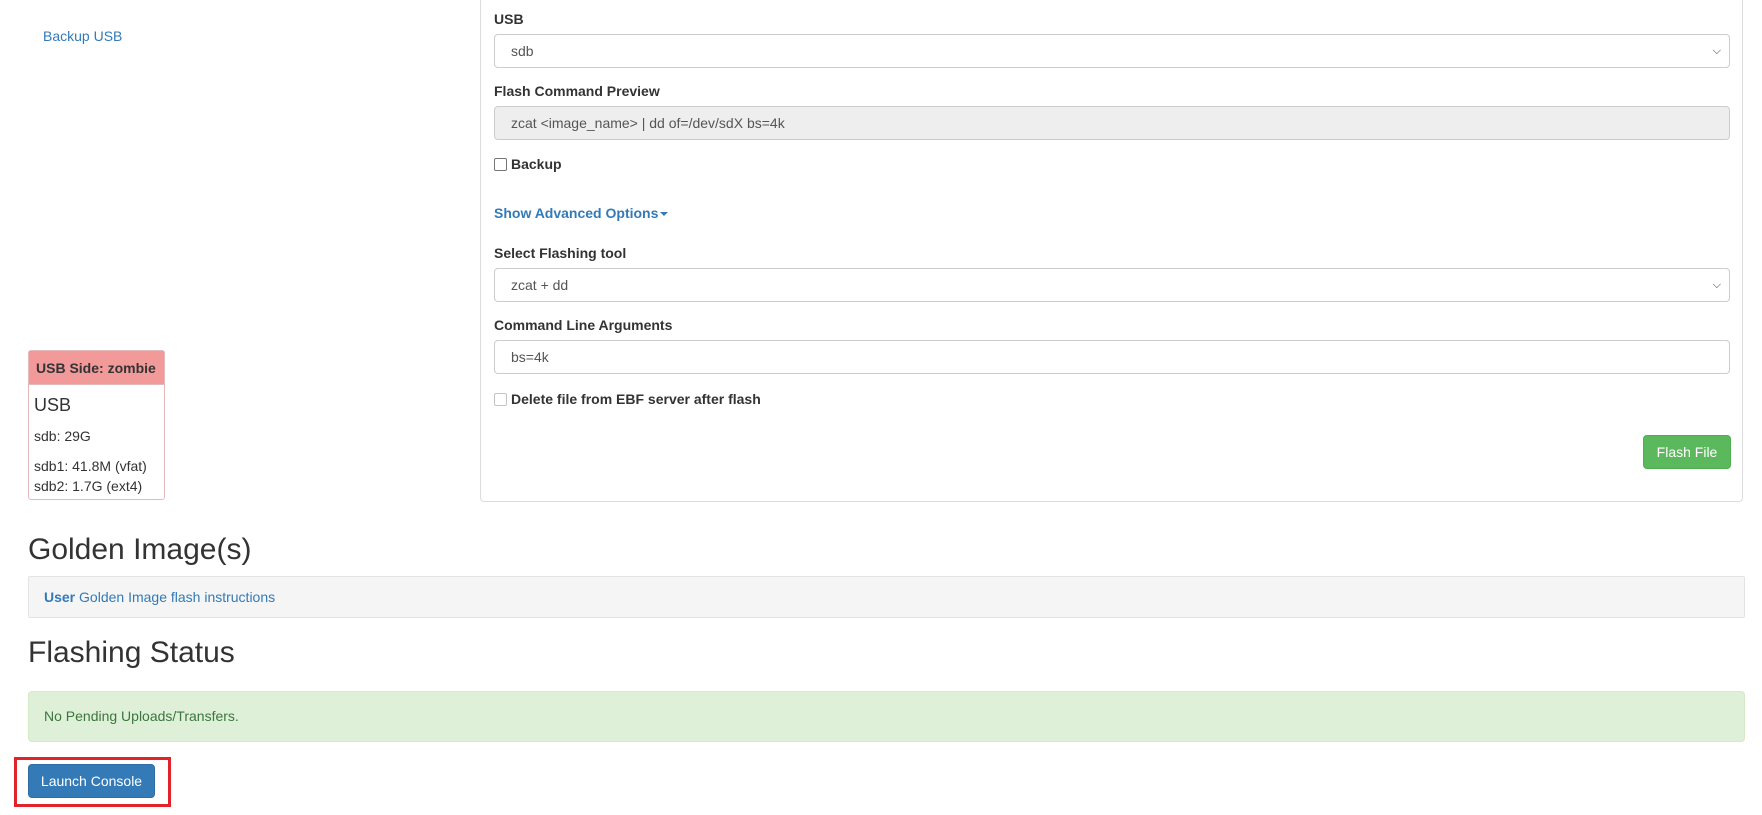 This screenshot has width=1762, height=815. What do you see at coordinates (62, 436) in the screenshot?
I see `usb-device-size: sdb: 29G` at bounding box center [62, 436].